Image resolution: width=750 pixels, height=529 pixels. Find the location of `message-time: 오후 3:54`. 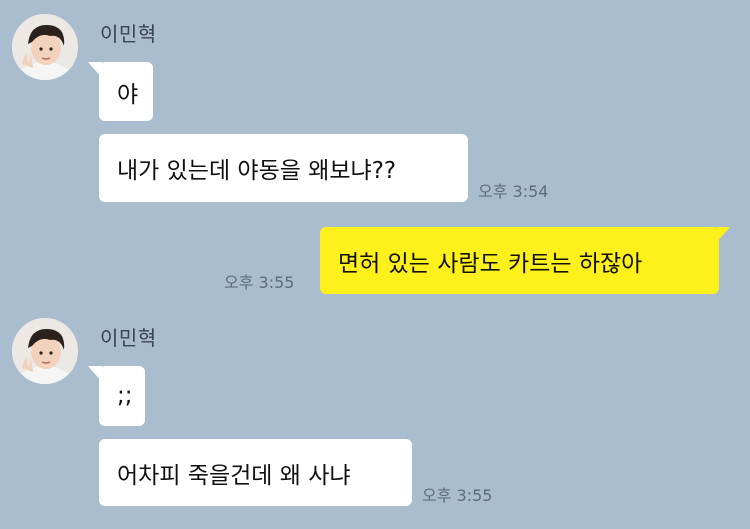

message-time: 오후 3:54 is located at coordinates (513, 191).